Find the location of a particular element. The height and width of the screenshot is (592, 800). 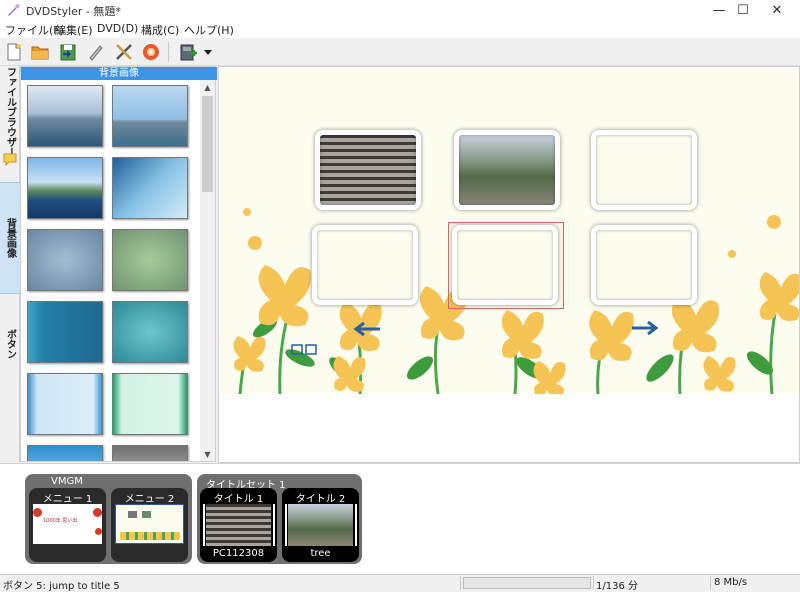

new-file-icon is located at coordinates (14, 52).